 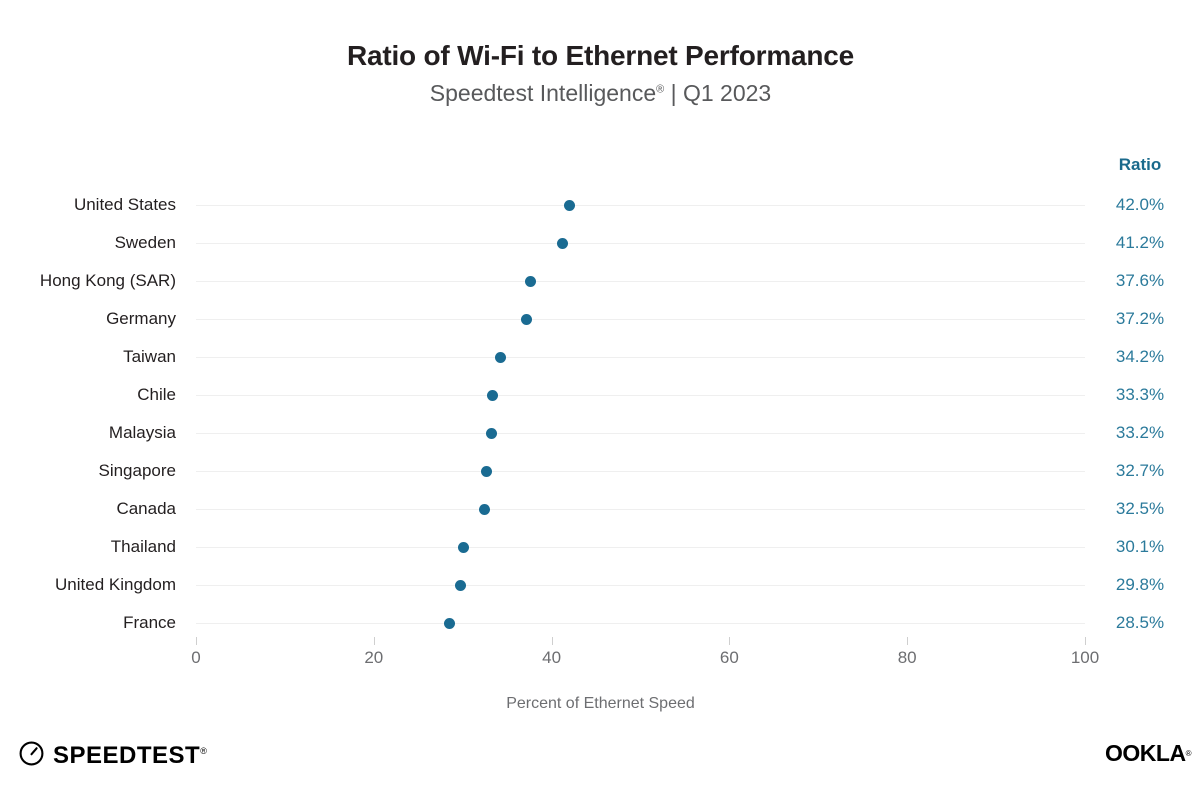 I want to click on category-label: Chile, so click(x=156, y=394).